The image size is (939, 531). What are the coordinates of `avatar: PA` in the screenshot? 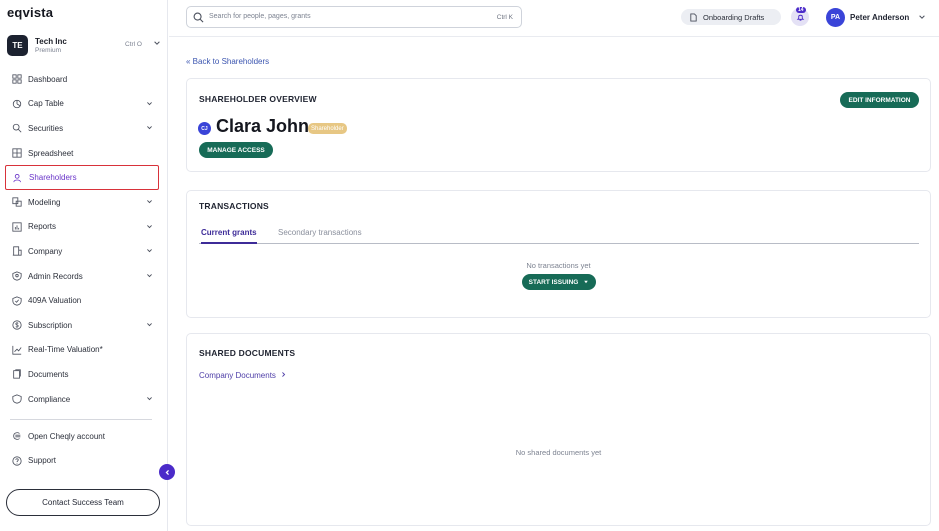 It's located at (835, 17).